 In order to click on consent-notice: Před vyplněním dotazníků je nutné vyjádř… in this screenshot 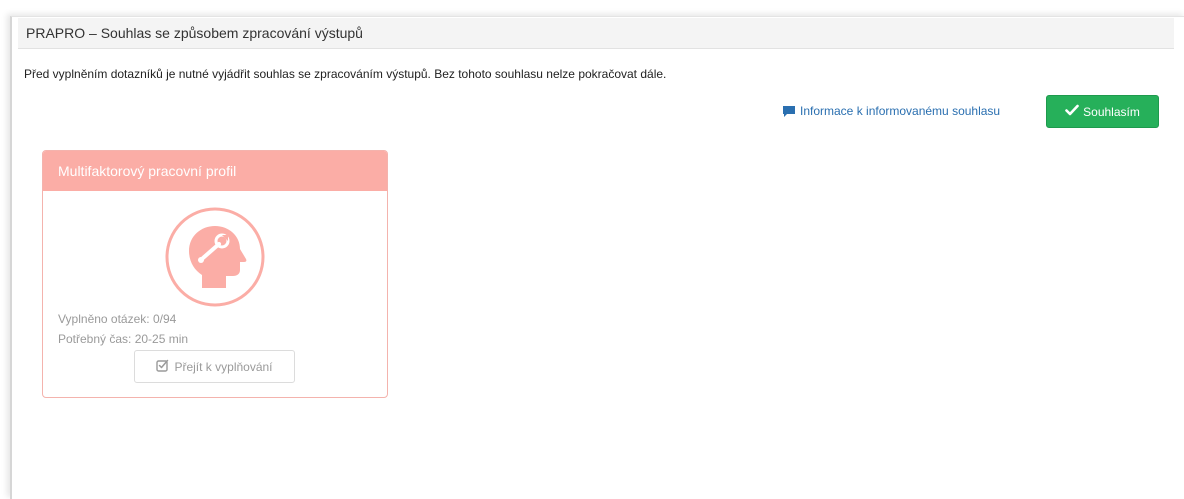, I will do `click(345, 74)`.